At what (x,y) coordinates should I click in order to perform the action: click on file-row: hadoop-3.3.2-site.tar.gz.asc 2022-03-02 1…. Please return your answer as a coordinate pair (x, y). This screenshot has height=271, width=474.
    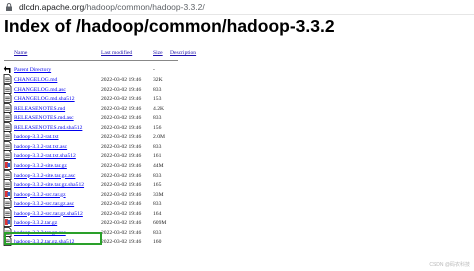
    Looking at the image, I should click on (237, 175).